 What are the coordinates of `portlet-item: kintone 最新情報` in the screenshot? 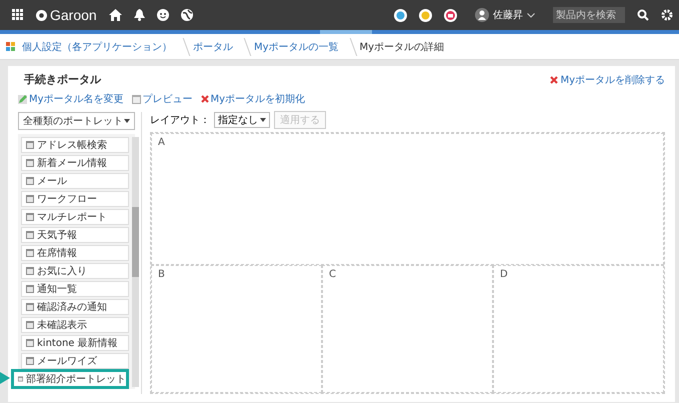 It's located at (75, 343).